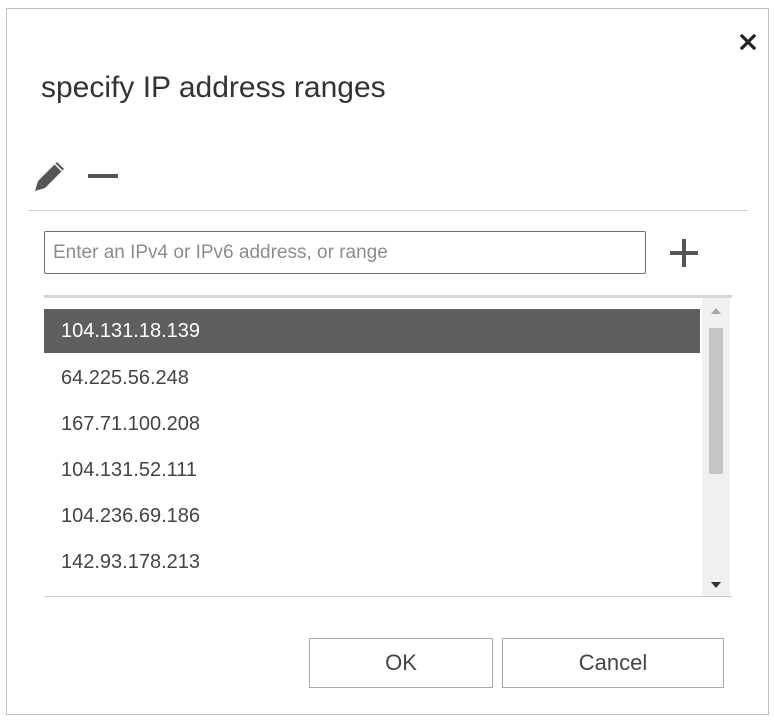 The width and height of the screenshot is (774, 723). Describe the element at coordinates (372, 516) in the screenshot. I see `list-item: 104.236.69.186` at that location.